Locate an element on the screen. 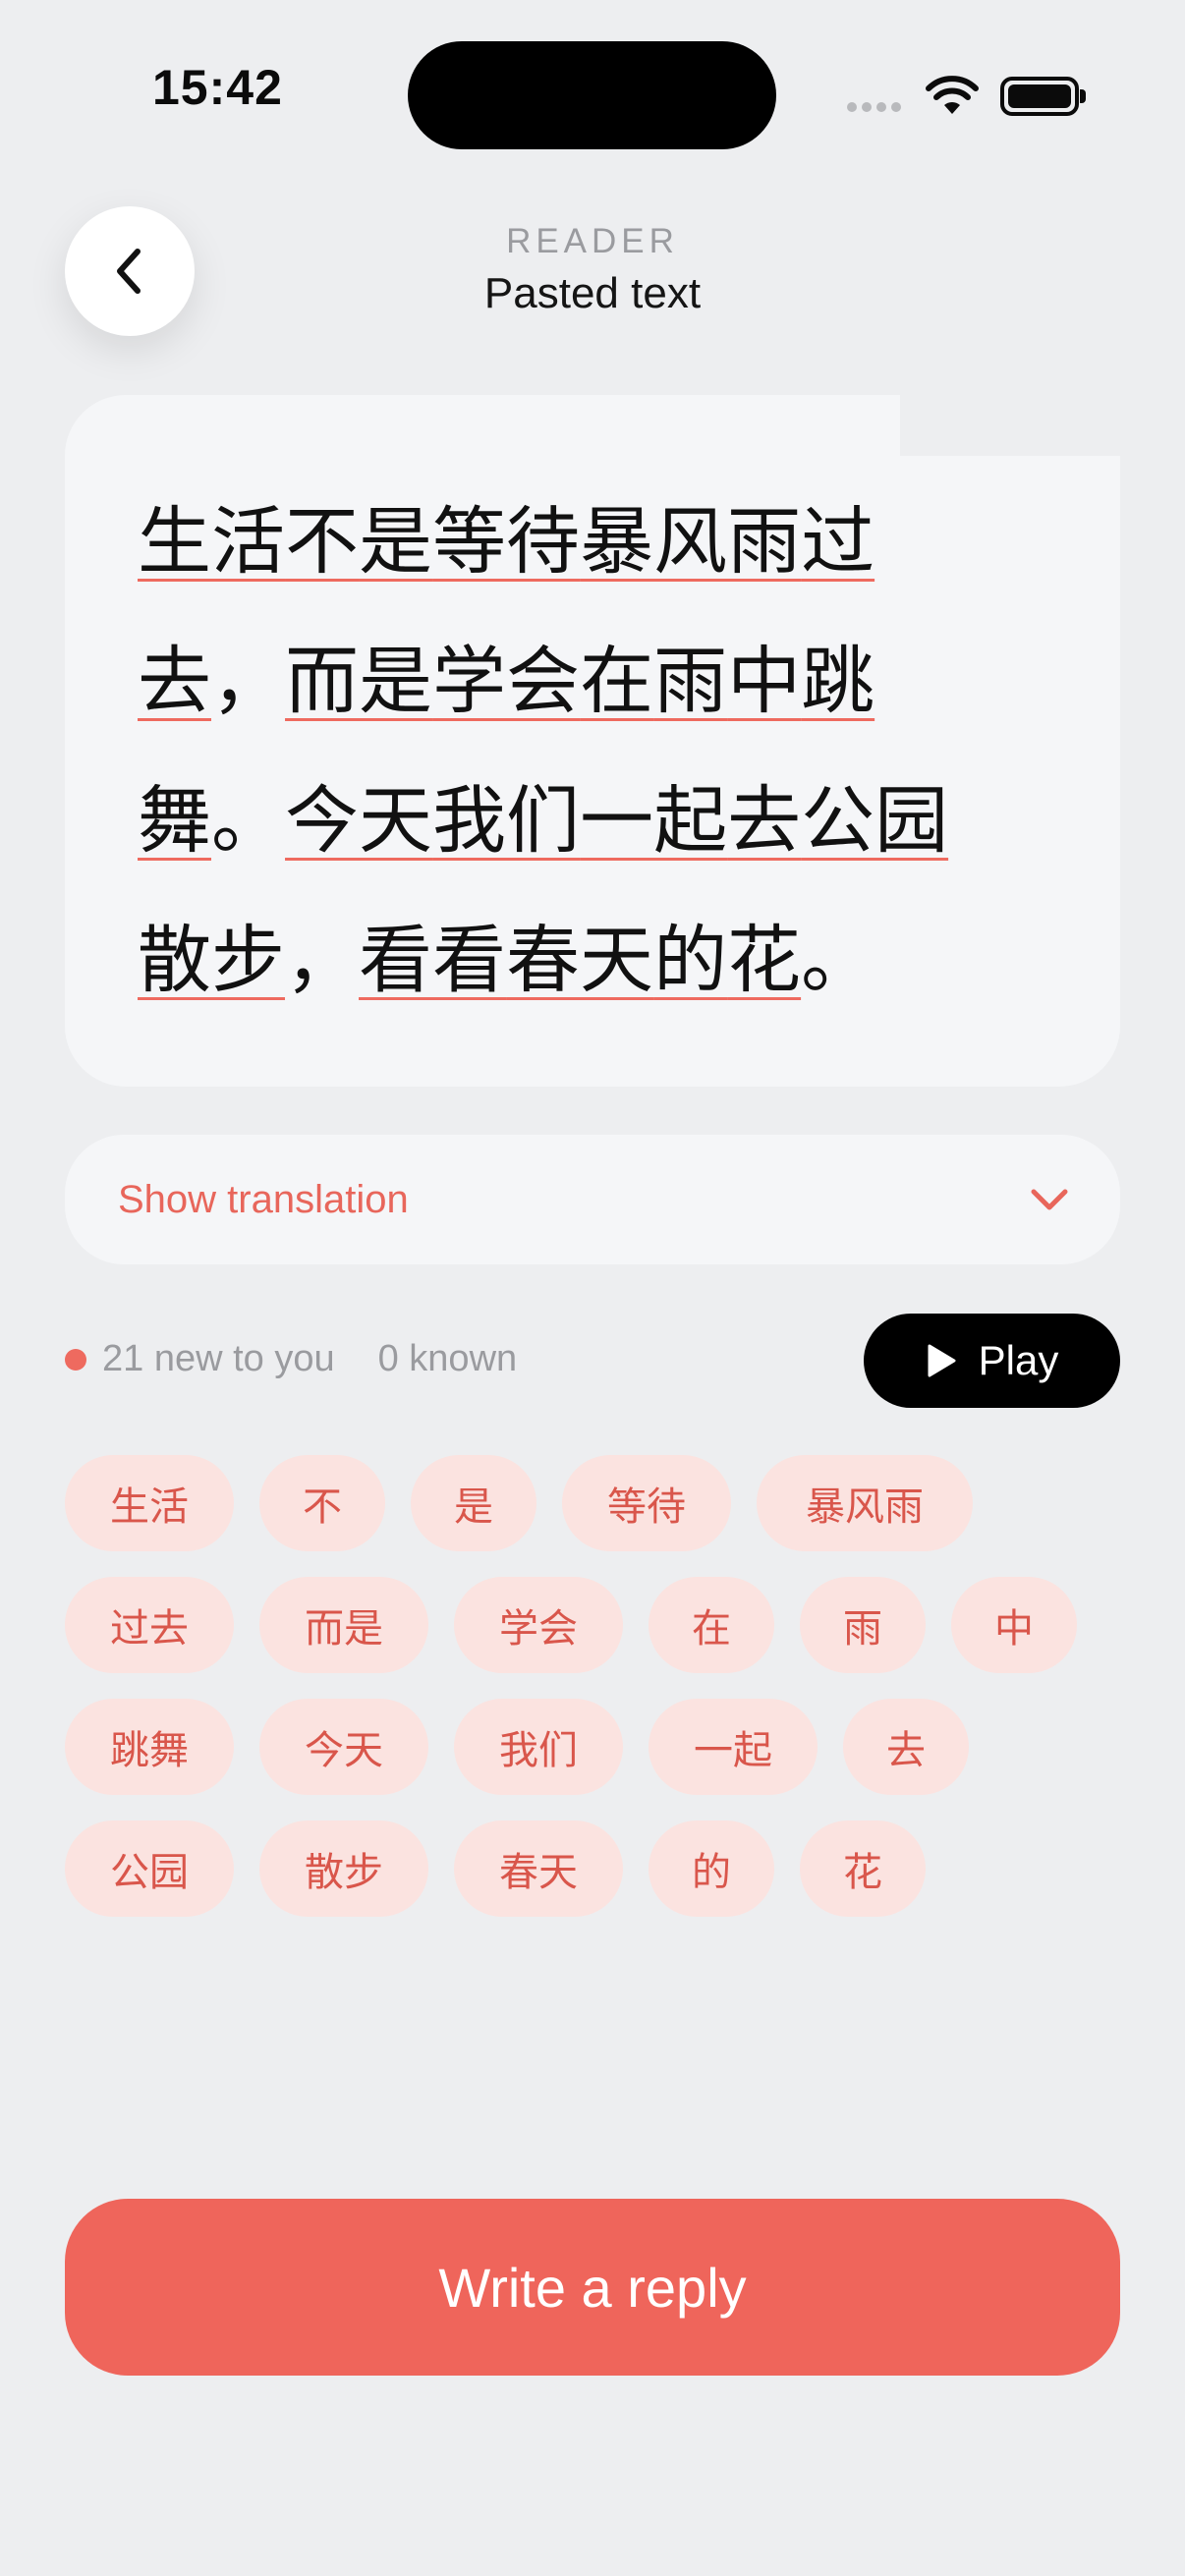 This screenshot has width=1185, height=2576. passage-word: 而是 is located at coordinates (358, 681).